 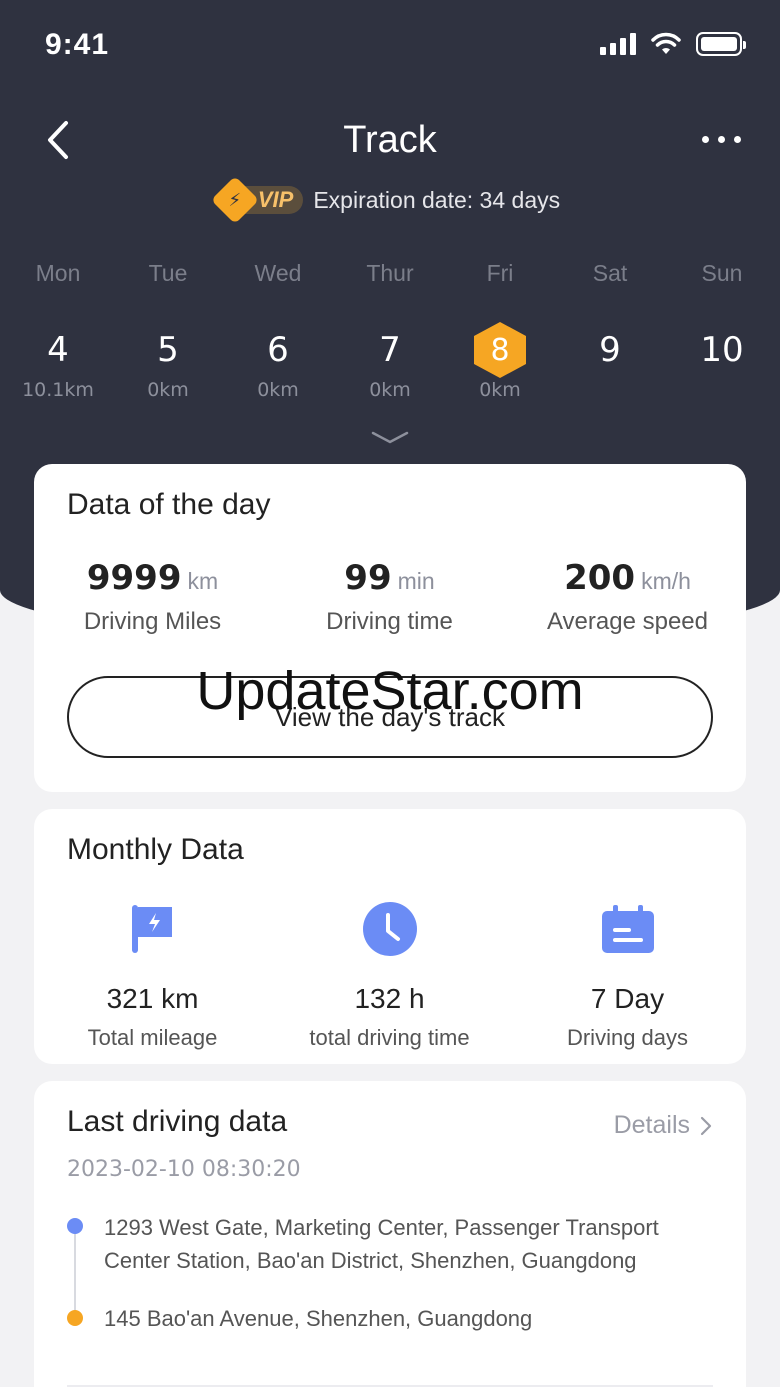 What do you see at coordinates (721, 44) in the screenshot?
I see `battery-icon` at bounding box center [721, 44].